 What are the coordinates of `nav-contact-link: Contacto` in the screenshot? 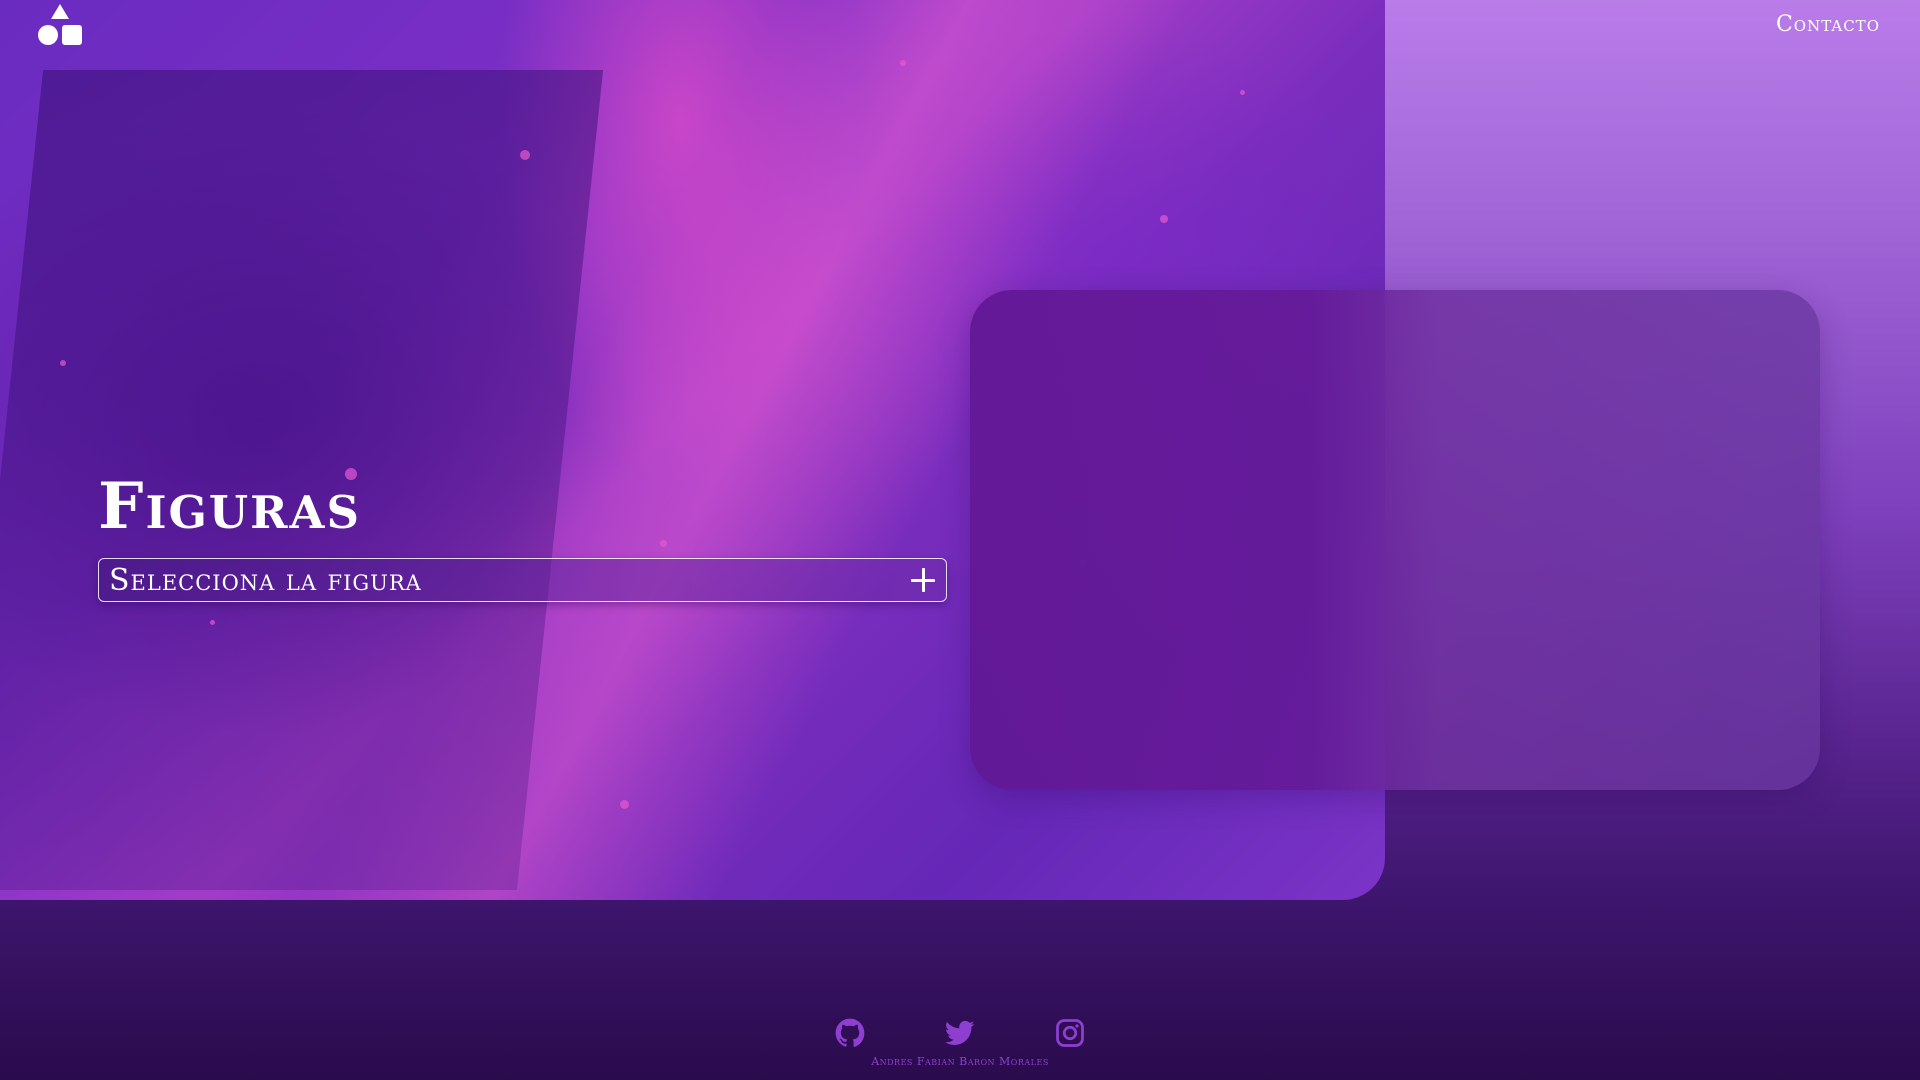 It's located at (1828, 24).